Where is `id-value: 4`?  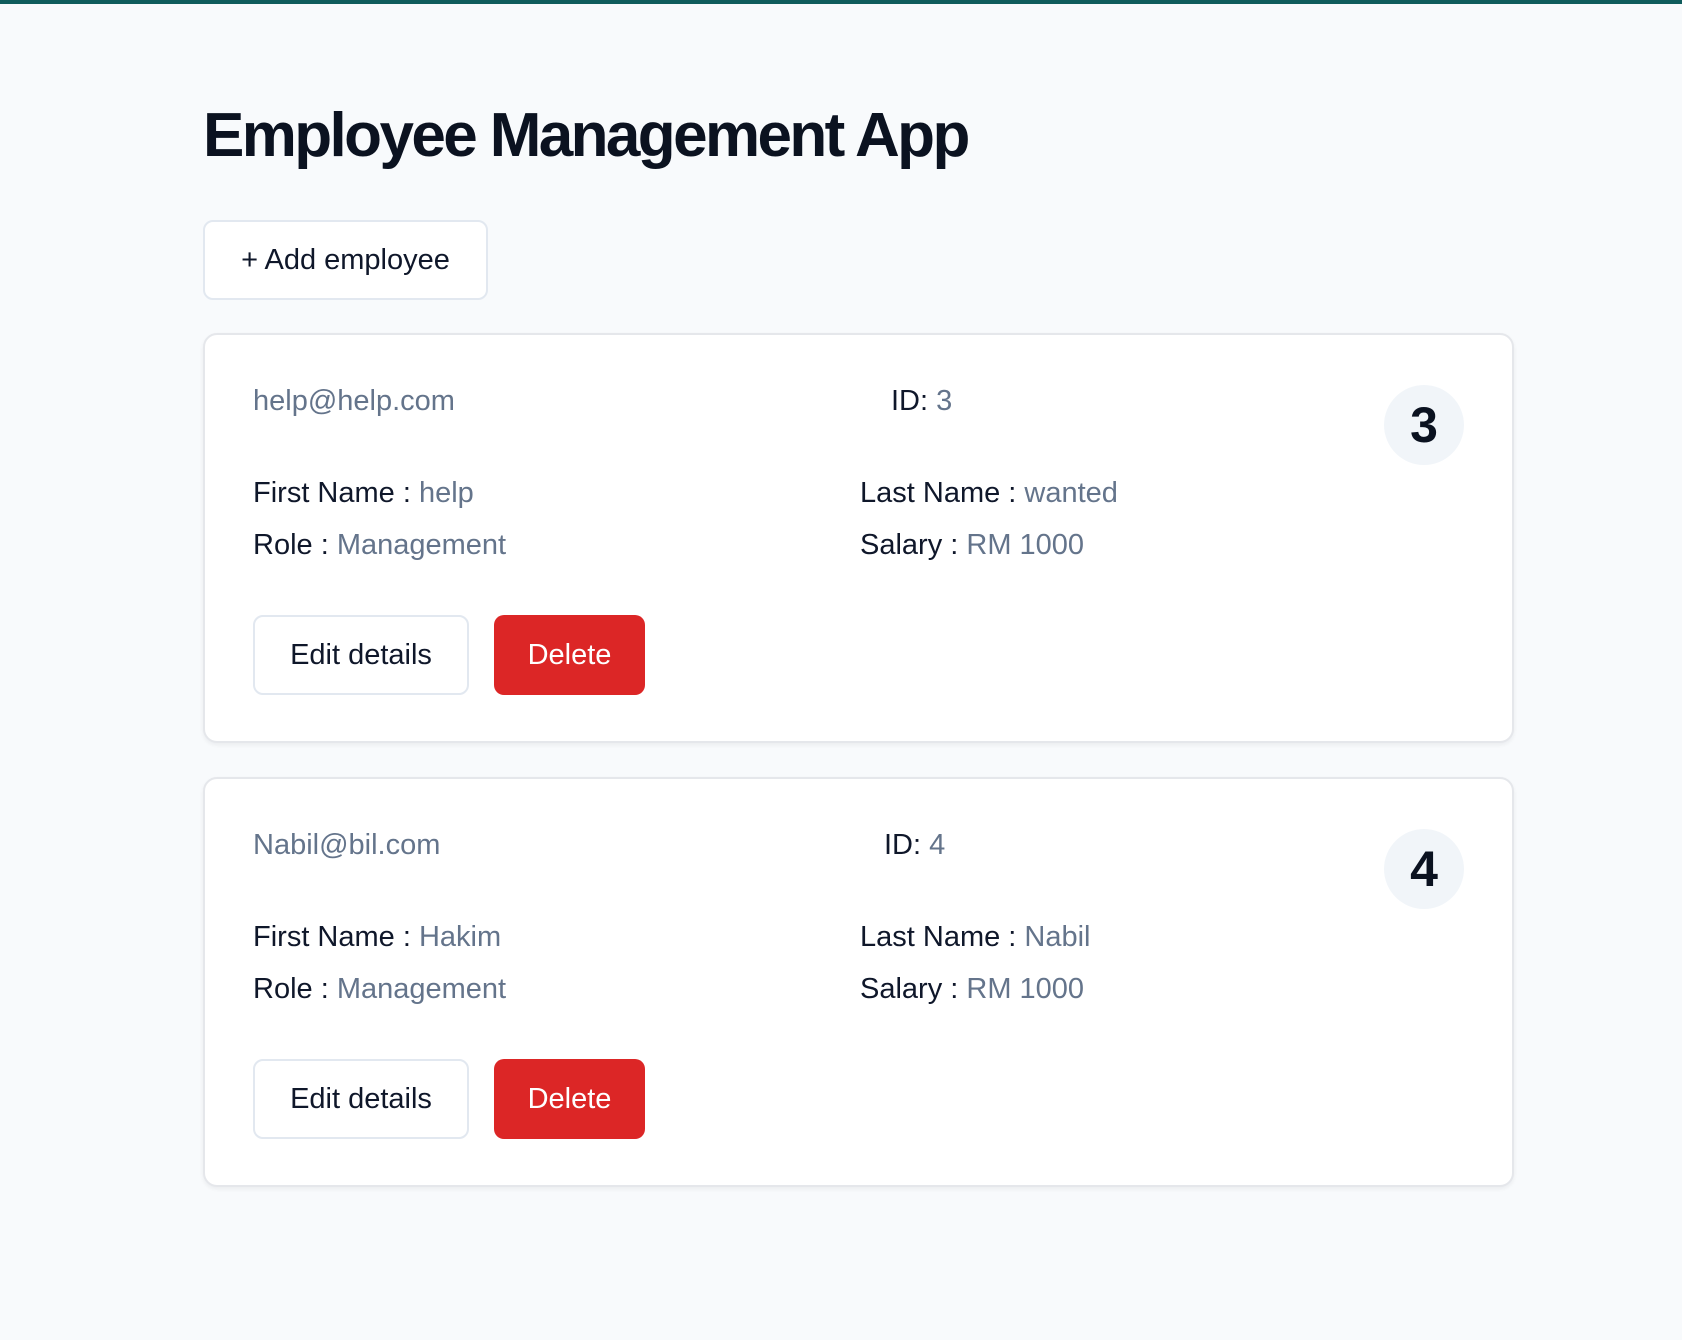 id-value: 4 is located at coordinates (937, 845).